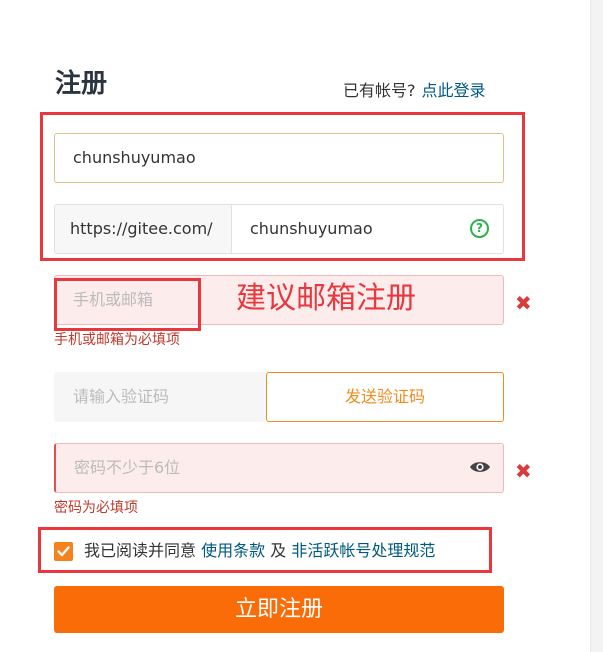 The width and height of the screenshot is (603, 652). I want to click on agreement-label: 我已阅读并同意, so click(140, 550).